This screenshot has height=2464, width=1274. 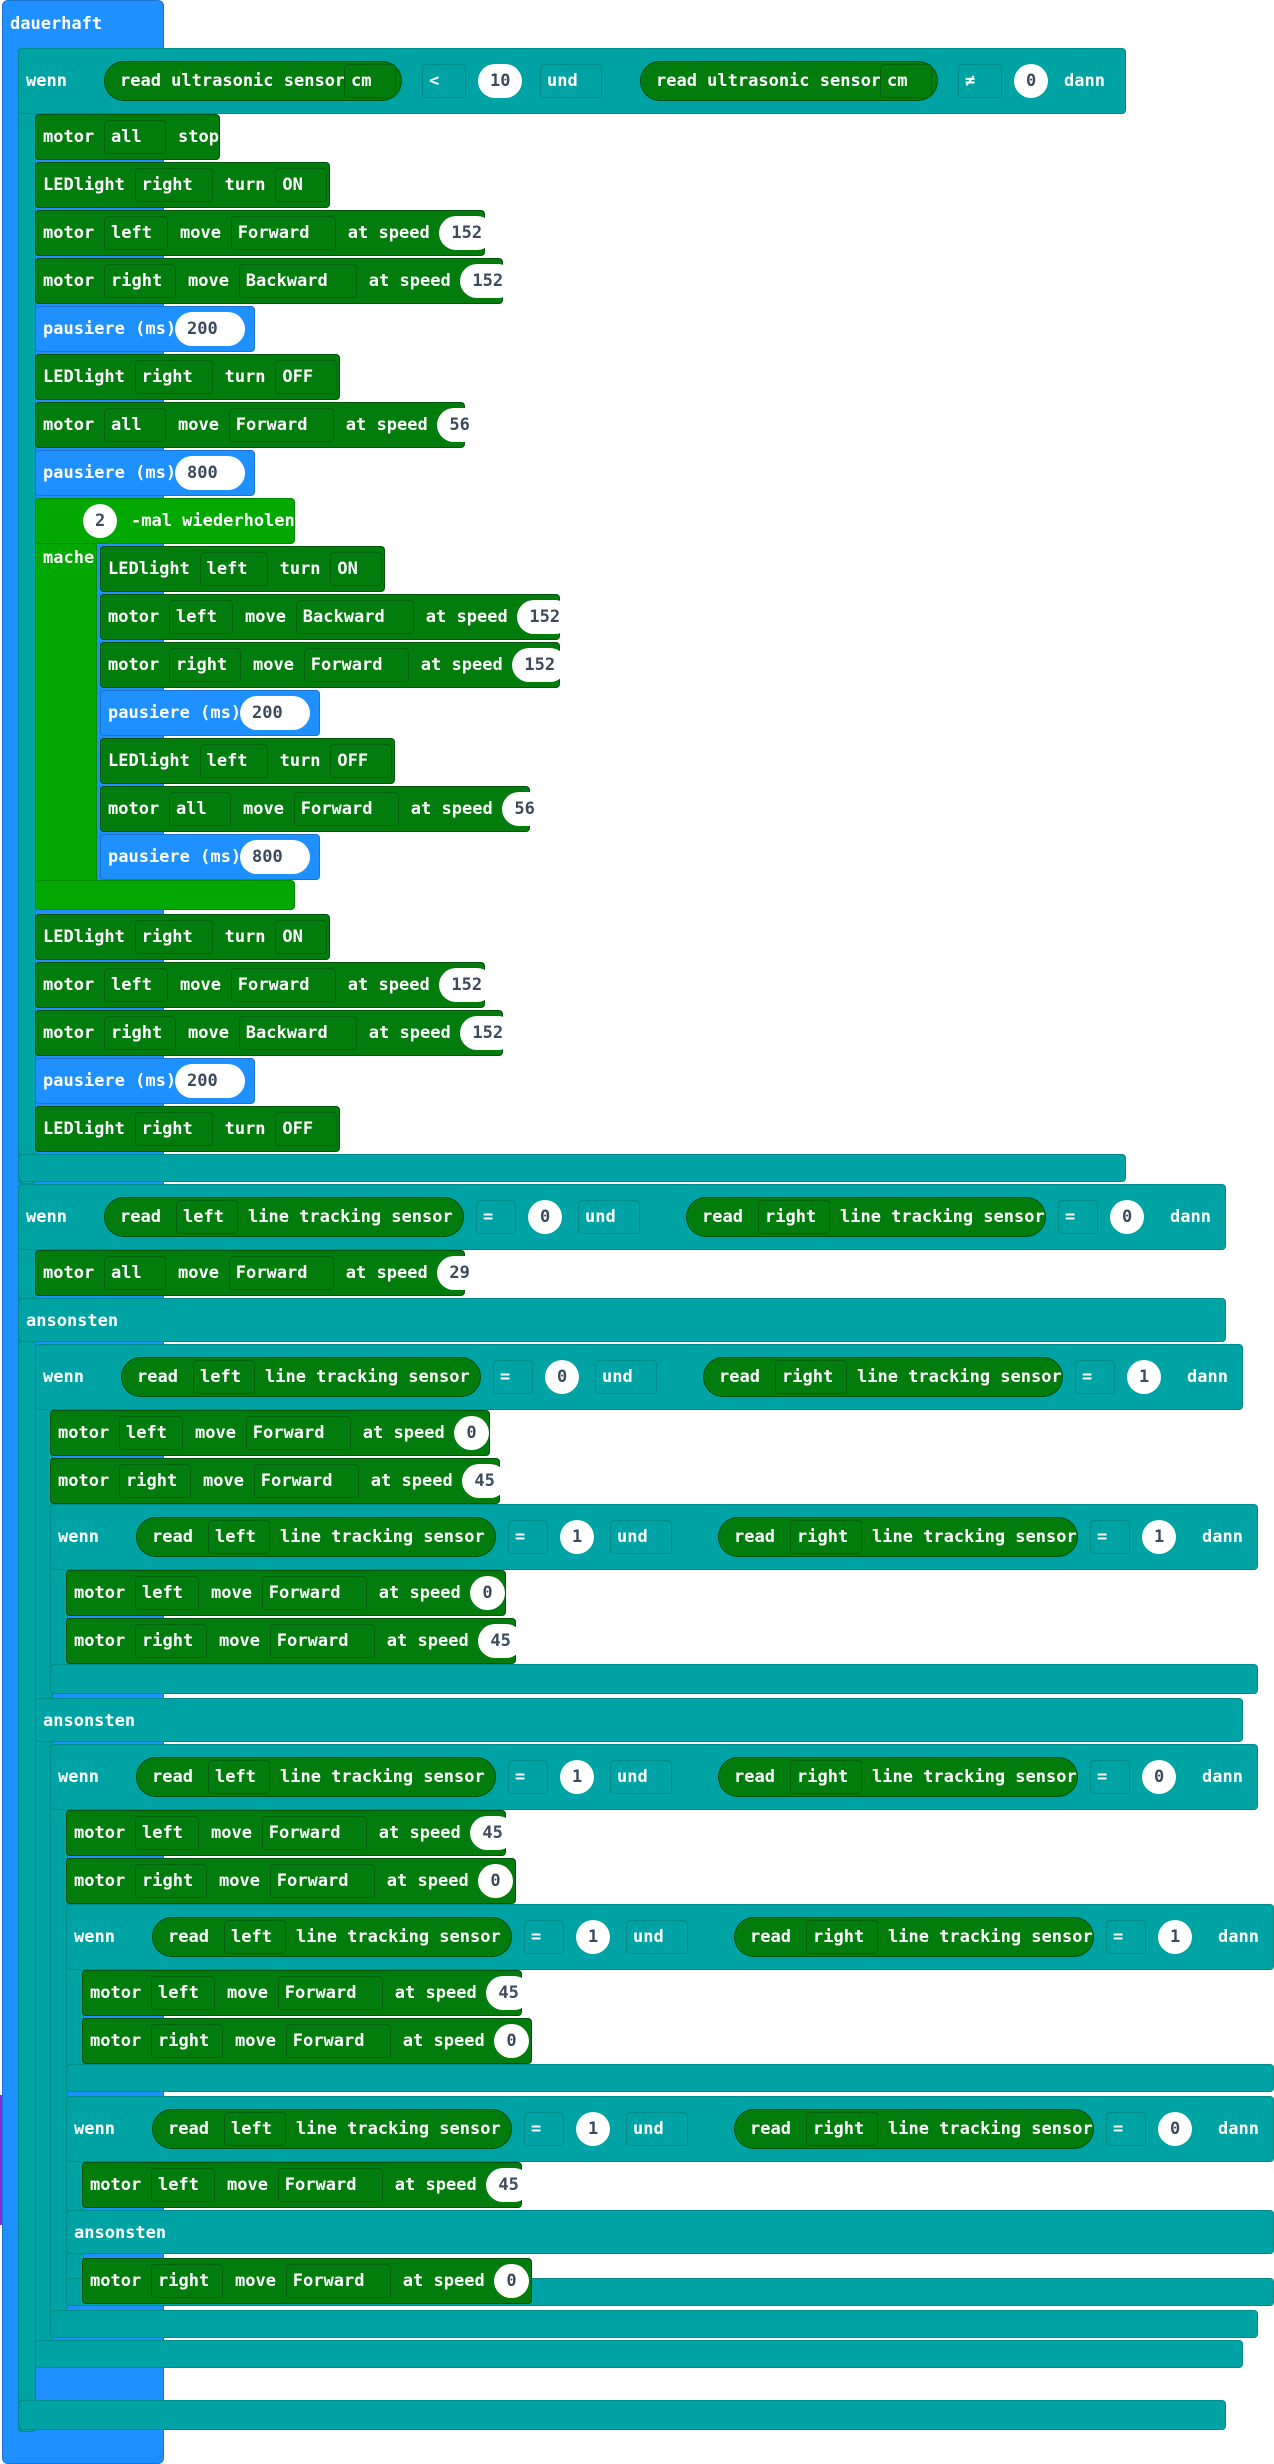 What do you see at coordinates (500, 81) in the screenshot?
I see `compare-value-input: 10` at bounding box center [500, 81].